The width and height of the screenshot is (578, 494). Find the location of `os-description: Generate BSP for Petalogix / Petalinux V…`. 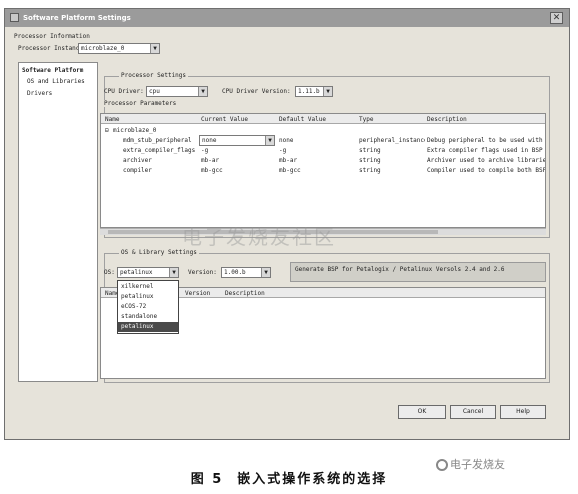

os-description: Generate BSP for Petalogix / Petalinux V… is located at coordinates (400, 269).